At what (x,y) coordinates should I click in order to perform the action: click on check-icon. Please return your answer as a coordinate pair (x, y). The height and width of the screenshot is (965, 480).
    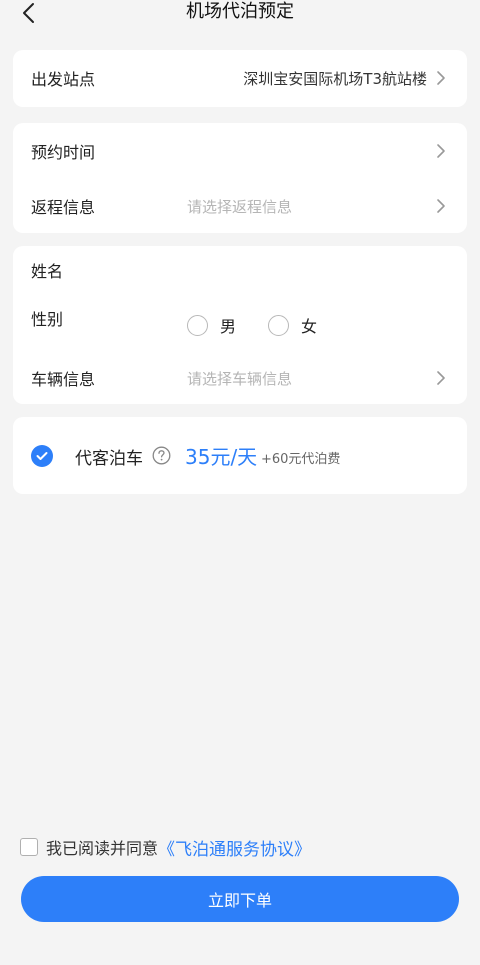
    Looking at the image, I should click on (42, 456).